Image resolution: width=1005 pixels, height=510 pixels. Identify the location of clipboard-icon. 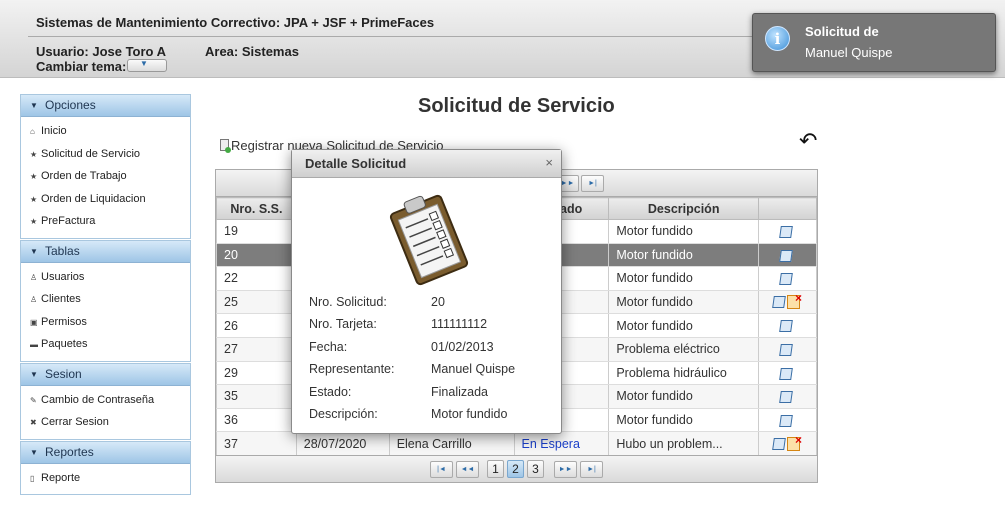
(429, 240).